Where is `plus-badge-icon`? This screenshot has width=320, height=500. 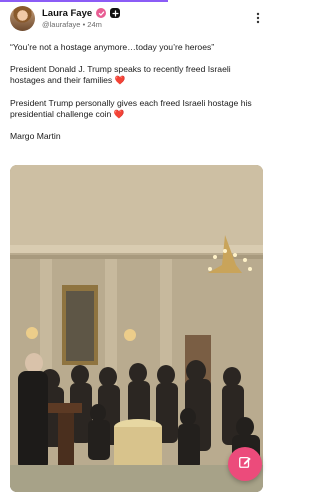
plus-badge-icon is located at coordinates (115, 13).